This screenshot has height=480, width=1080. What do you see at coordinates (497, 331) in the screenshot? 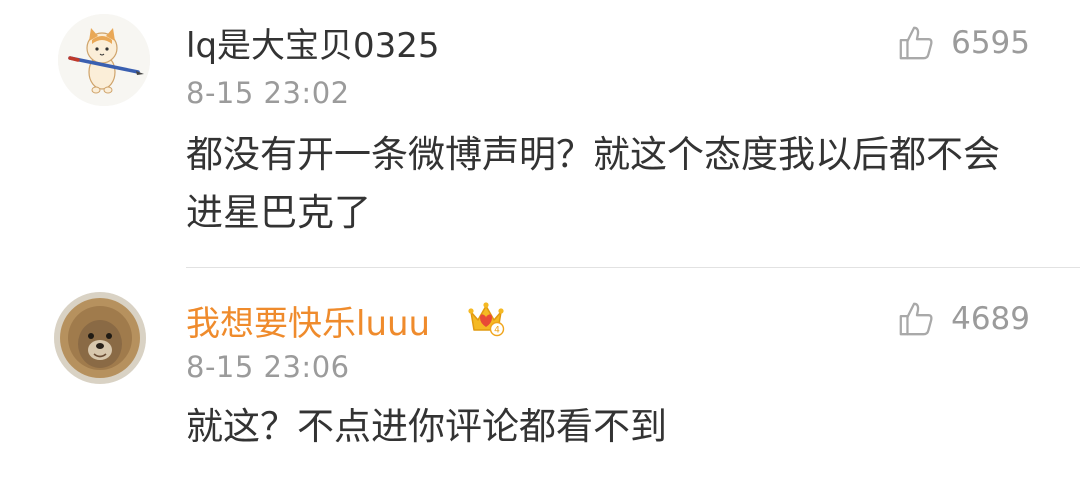
I see `badge-level: 4` at bounding box center [497, 331].